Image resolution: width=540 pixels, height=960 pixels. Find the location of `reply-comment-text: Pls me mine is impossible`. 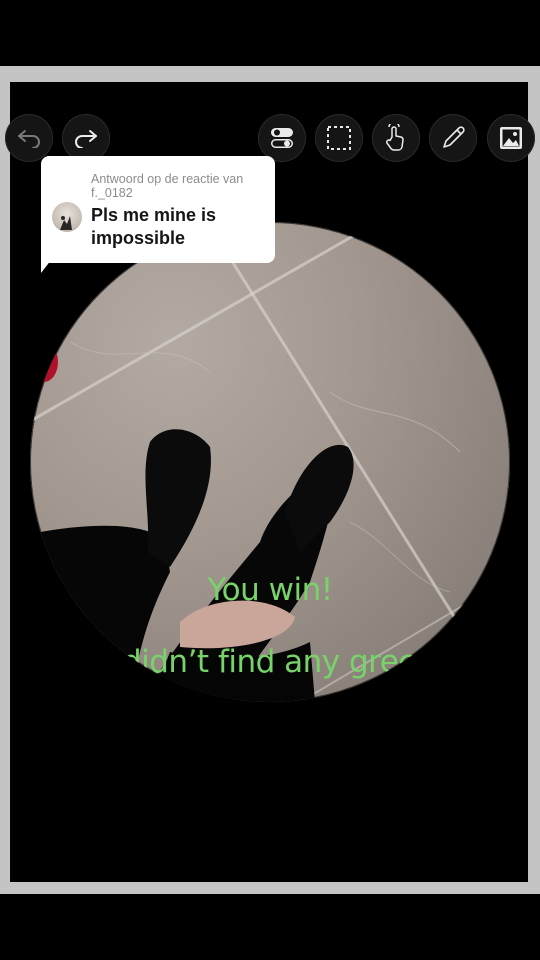

reply-comment-text: Pls me mine is impossible is located at coordinates (154, 226).